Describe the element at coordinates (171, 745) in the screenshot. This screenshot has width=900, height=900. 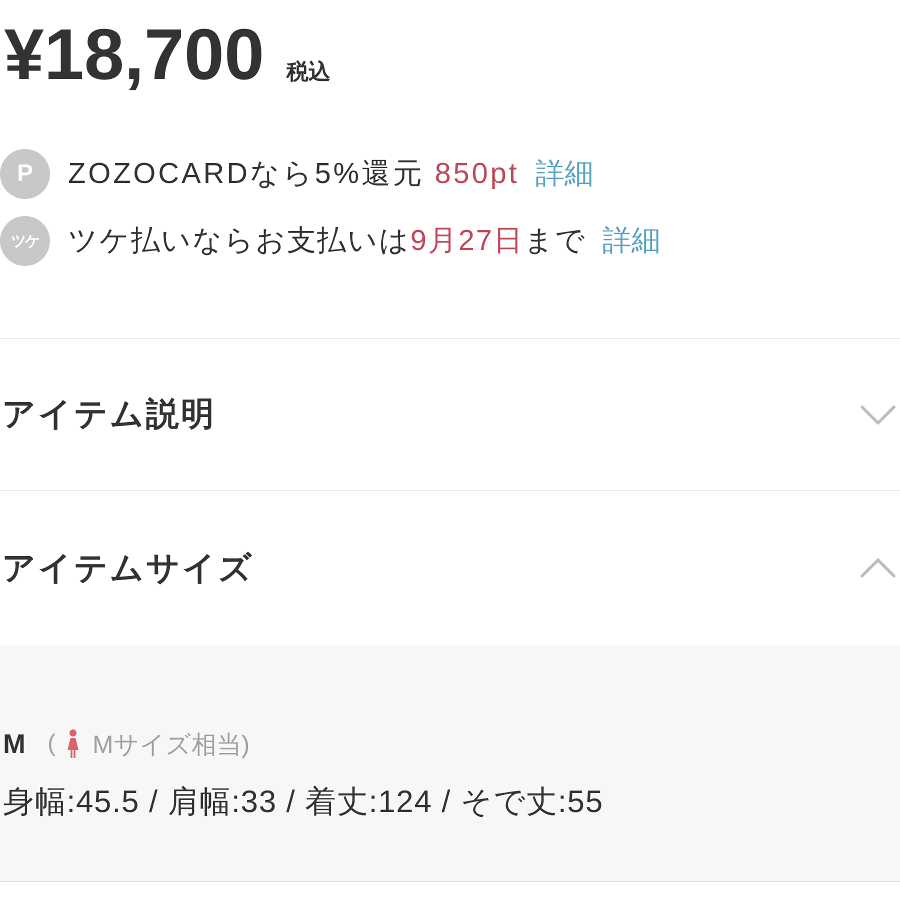
I see `size-equivalent-note: Mサイズ相当)` at that location.